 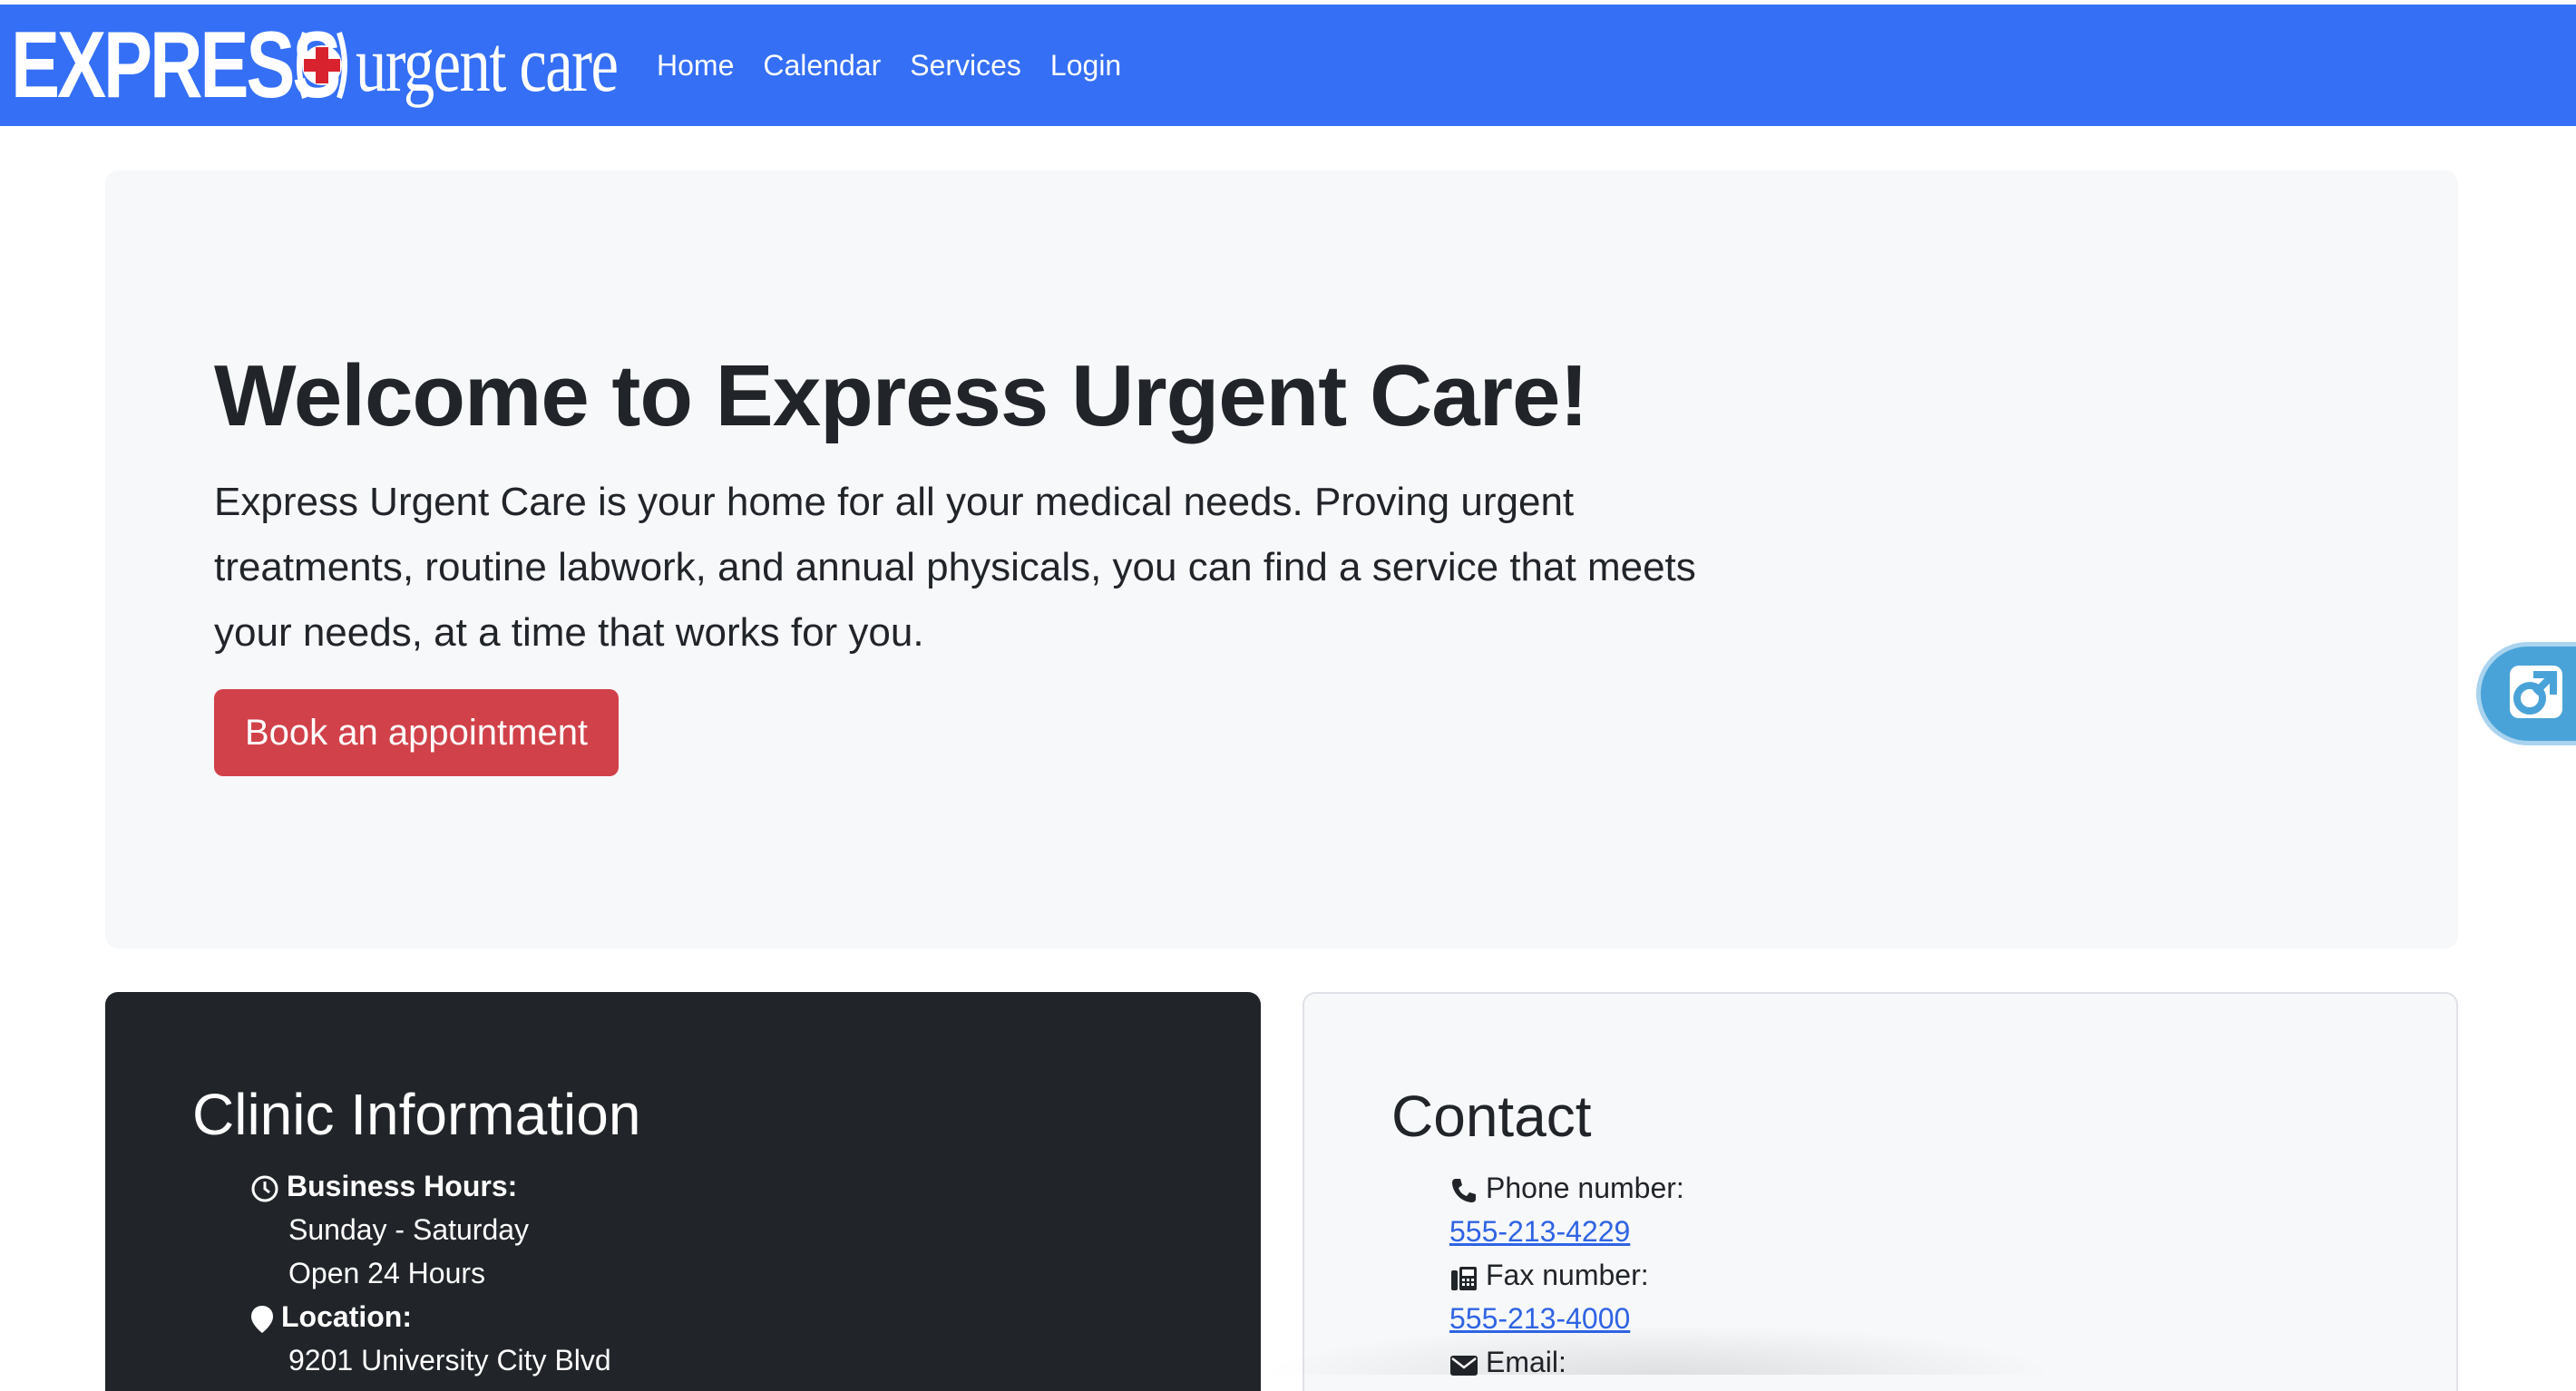 What do you see at coordinates (901, 395) in the screenshot?
I see `hero-title: Welcome to Express Urgent Care!` at bounding box center [901, 395].